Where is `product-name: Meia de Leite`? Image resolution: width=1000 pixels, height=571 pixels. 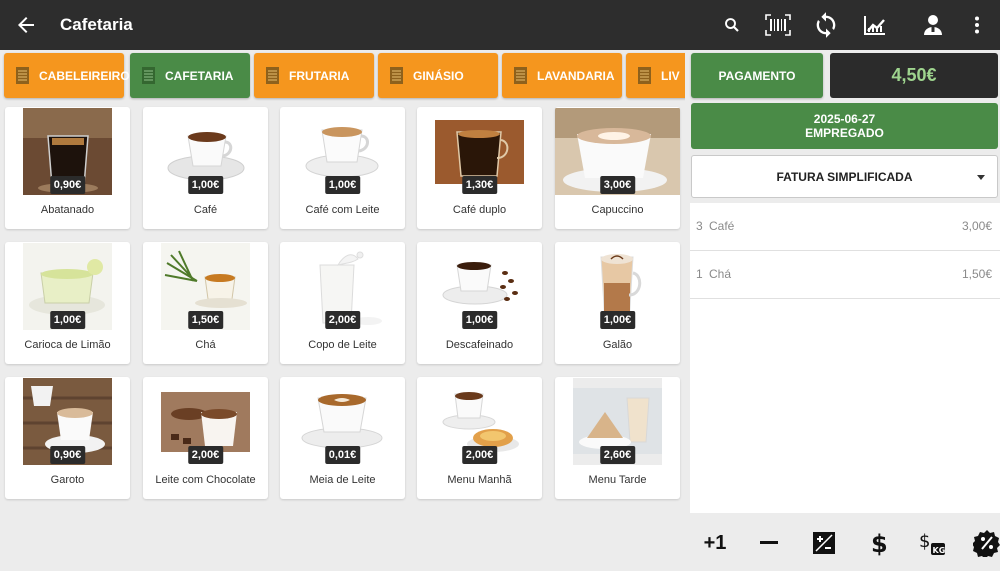 product-name: Meia de Leite is located at coordinates (342, 480).